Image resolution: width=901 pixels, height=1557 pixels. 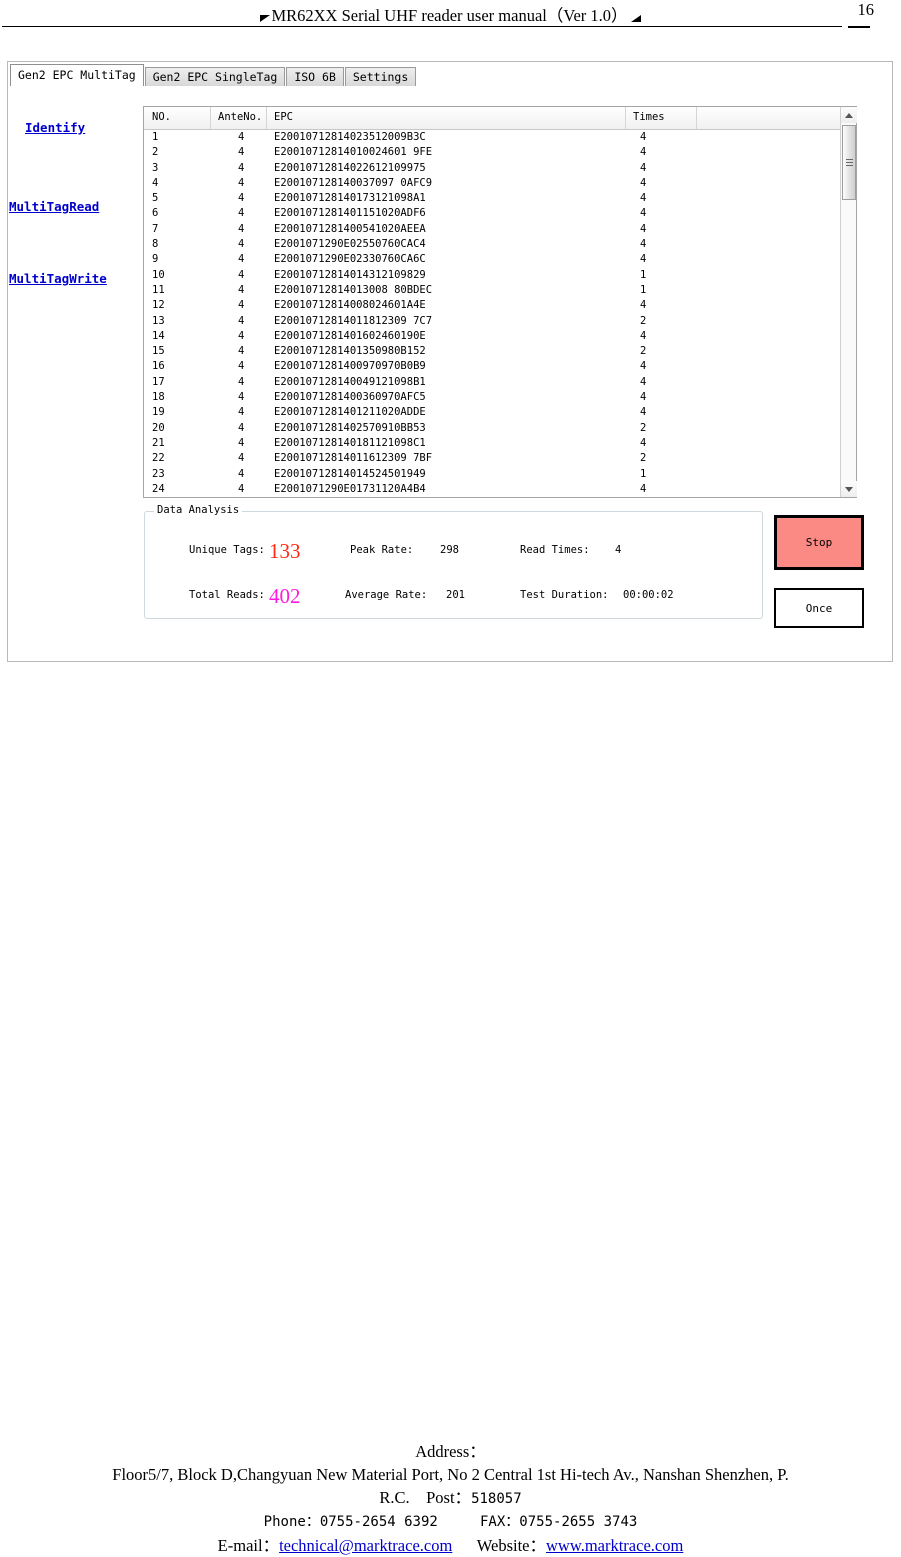 I want to click on cell-no: 3, so click(x=155, y=167).